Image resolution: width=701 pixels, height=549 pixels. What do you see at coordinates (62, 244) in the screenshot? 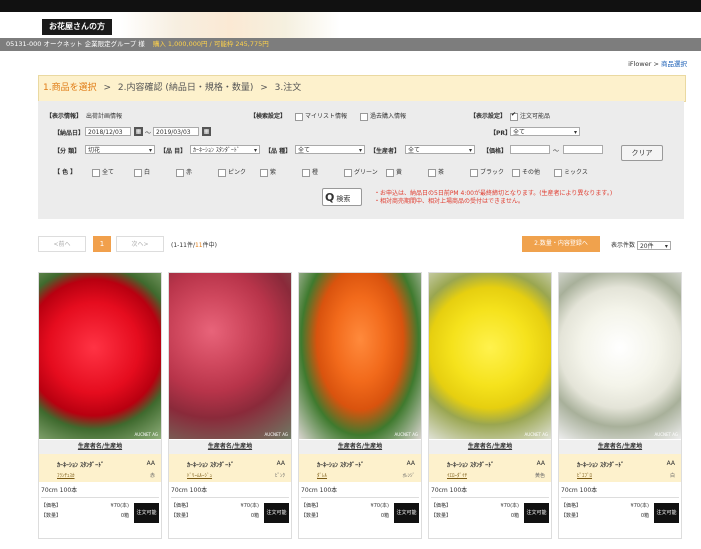
I see `prev-page-button: <前へ` at bounding box center [62, 244].